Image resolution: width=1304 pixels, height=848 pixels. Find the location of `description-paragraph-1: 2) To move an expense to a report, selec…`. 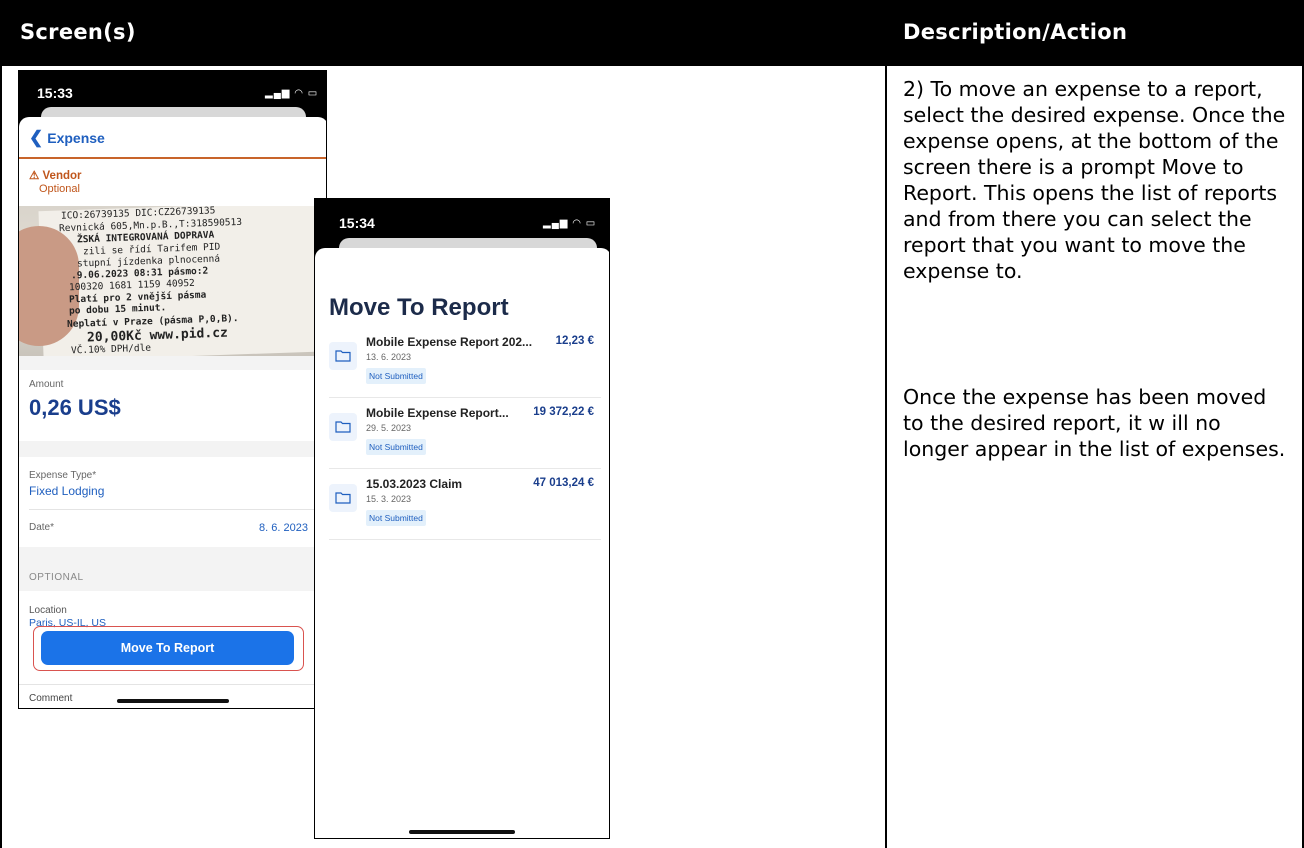

description-paragraph-1: 2) To move an expense to a report, selec… is located at coordinates (1094, 180).